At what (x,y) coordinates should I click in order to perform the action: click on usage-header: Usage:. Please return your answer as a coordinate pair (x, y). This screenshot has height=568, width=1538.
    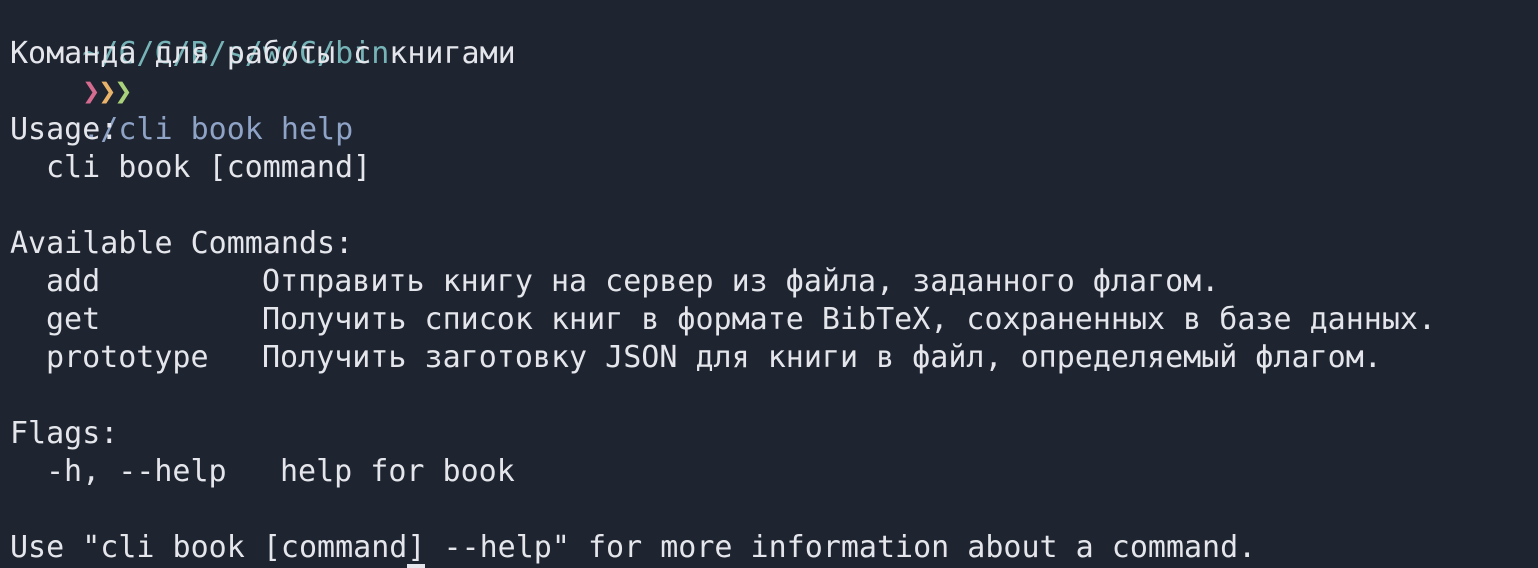
    Looking at the image, I should click on (64, 129).